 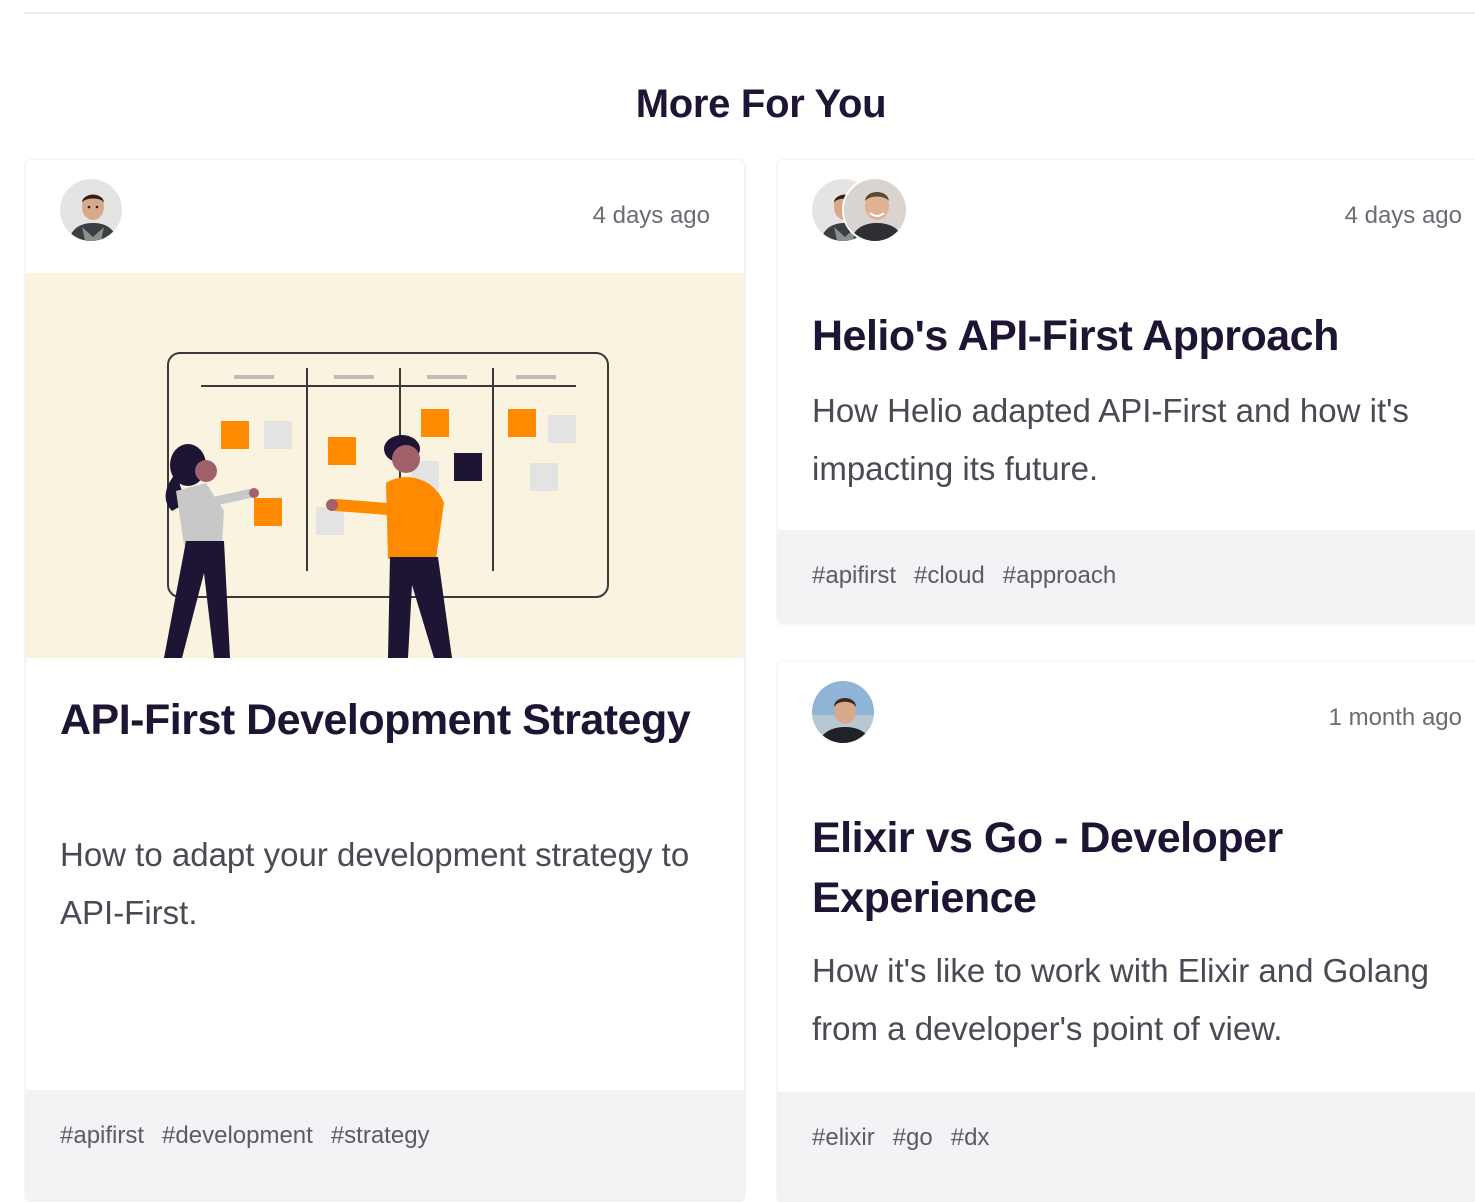 I want to click on tag-list: #apifirst #cloud #approach, so click(x=1126, y=576).